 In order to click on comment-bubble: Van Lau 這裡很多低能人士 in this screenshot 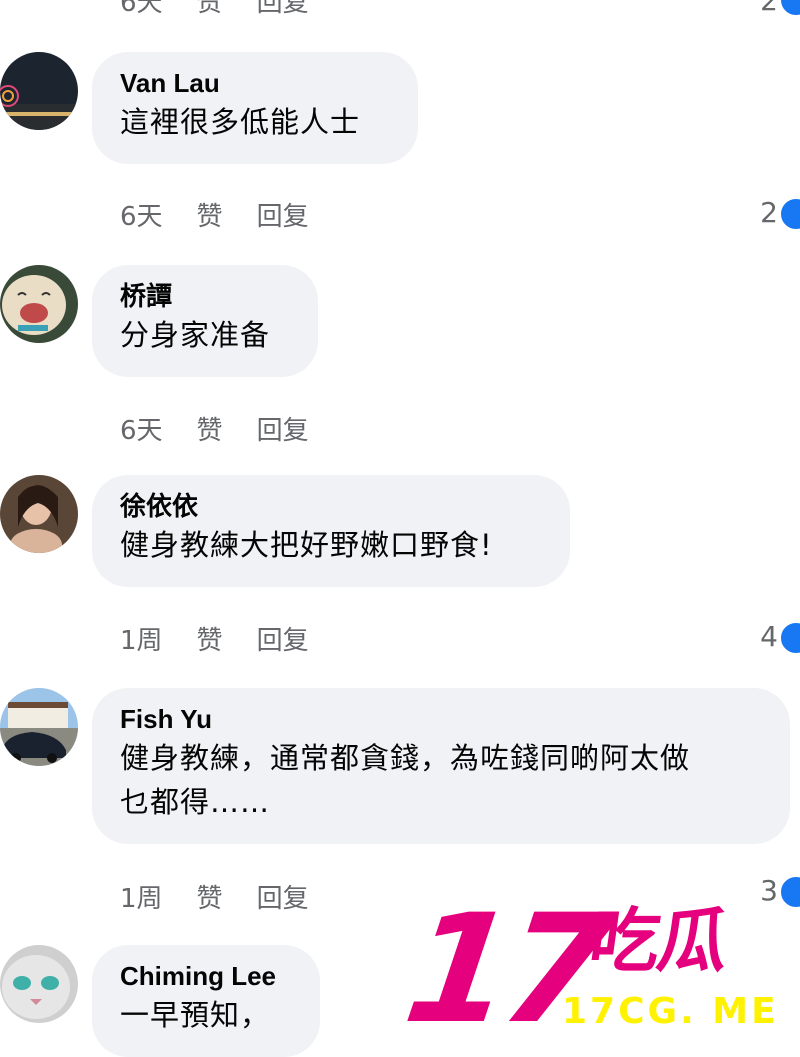, I will do `click(255, 108)`.